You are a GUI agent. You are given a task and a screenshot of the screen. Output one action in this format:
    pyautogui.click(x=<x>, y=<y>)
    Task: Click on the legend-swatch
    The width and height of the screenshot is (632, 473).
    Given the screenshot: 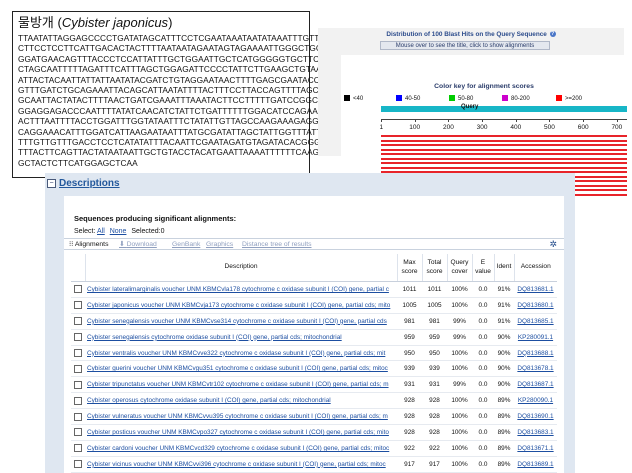 What is the action you would take?
    pyautogui.click(x=452, y=98)
    